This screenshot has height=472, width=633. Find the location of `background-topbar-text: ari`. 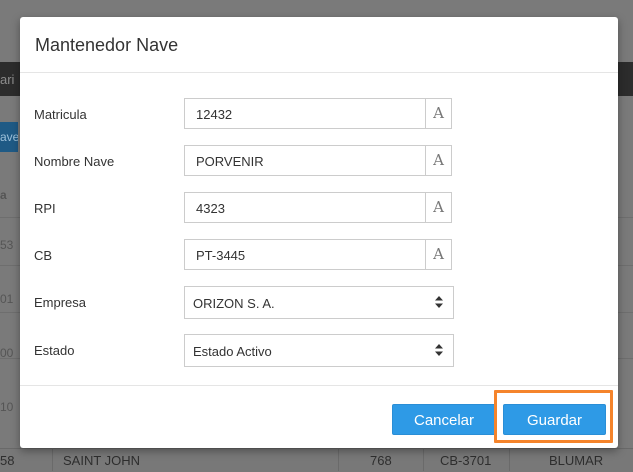

background-topbar-text: ari is located at coordinates (7, 79).